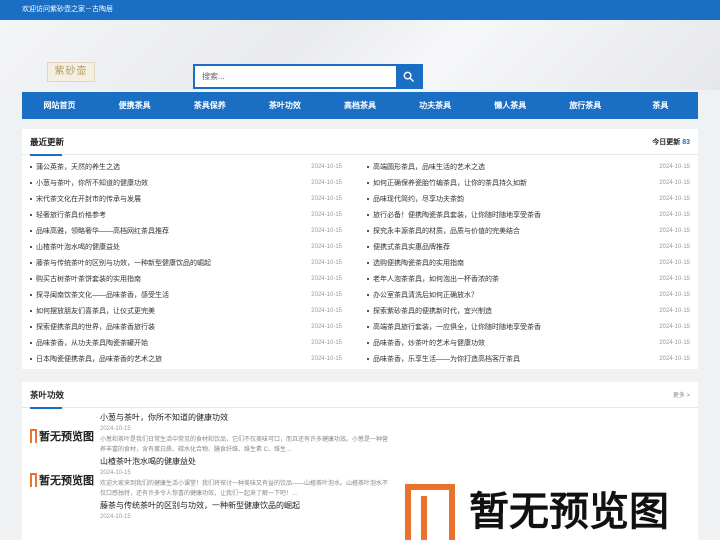 The image size is (720, 540). I want to click on list-item: 探寻闽南饮茶文化——品味茶香，感受生活 2024-10-15, so click(186, 295).